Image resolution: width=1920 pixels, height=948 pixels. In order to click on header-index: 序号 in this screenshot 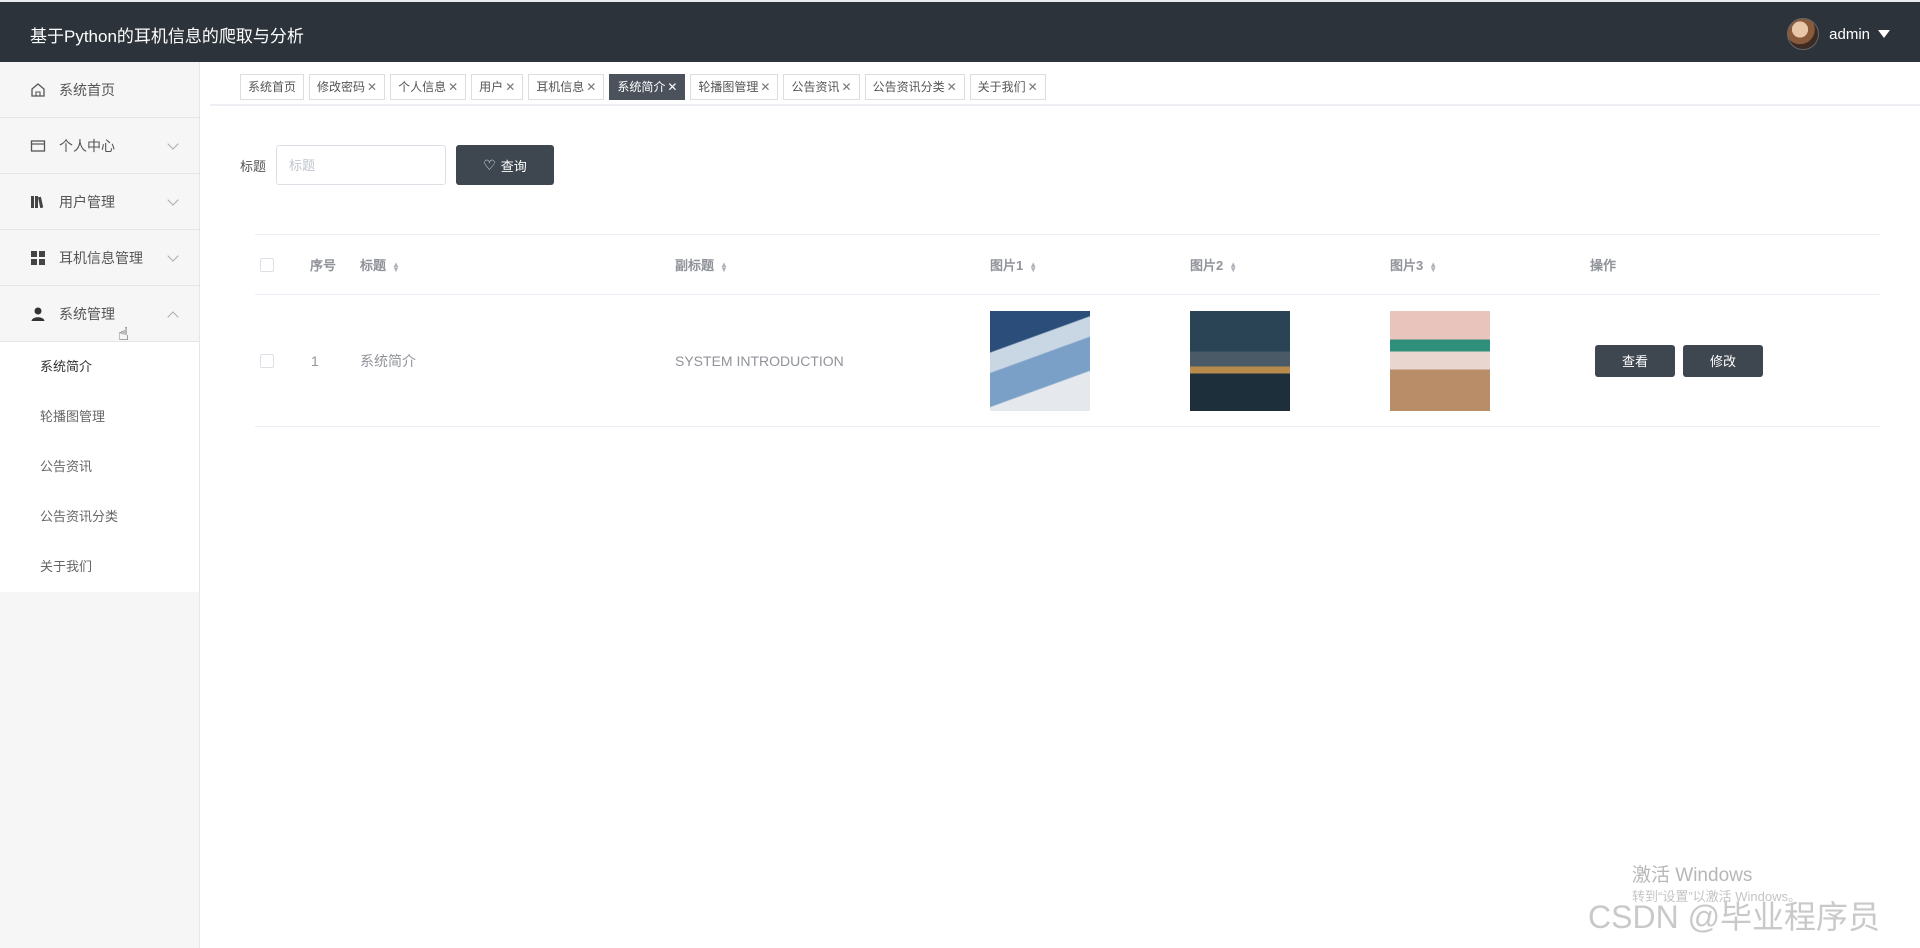, I will do `click(323, 265)`.